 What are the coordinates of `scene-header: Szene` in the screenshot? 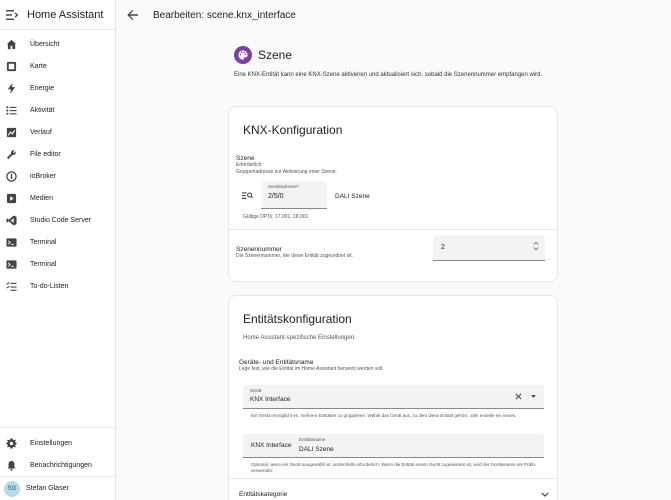 It's located at (263, 55).